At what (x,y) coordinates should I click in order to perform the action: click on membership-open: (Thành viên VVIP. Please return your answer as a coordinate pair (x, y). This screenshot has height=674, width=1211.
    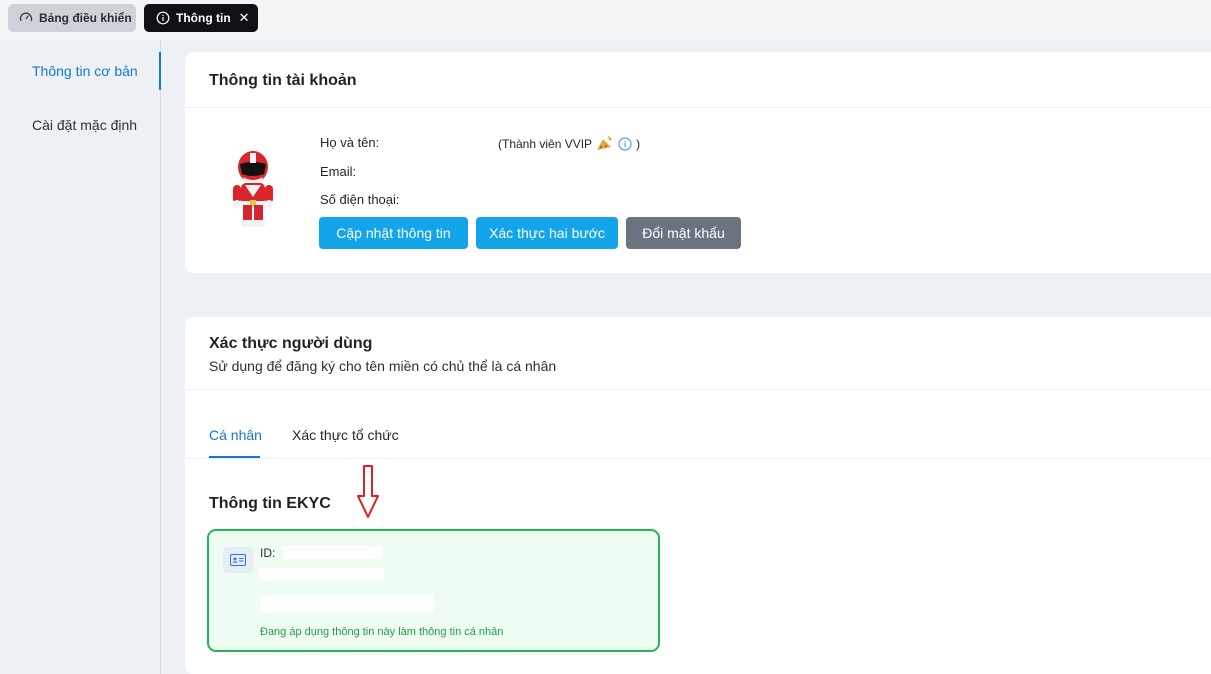
    Looking at the image, I should click on (545, 143).